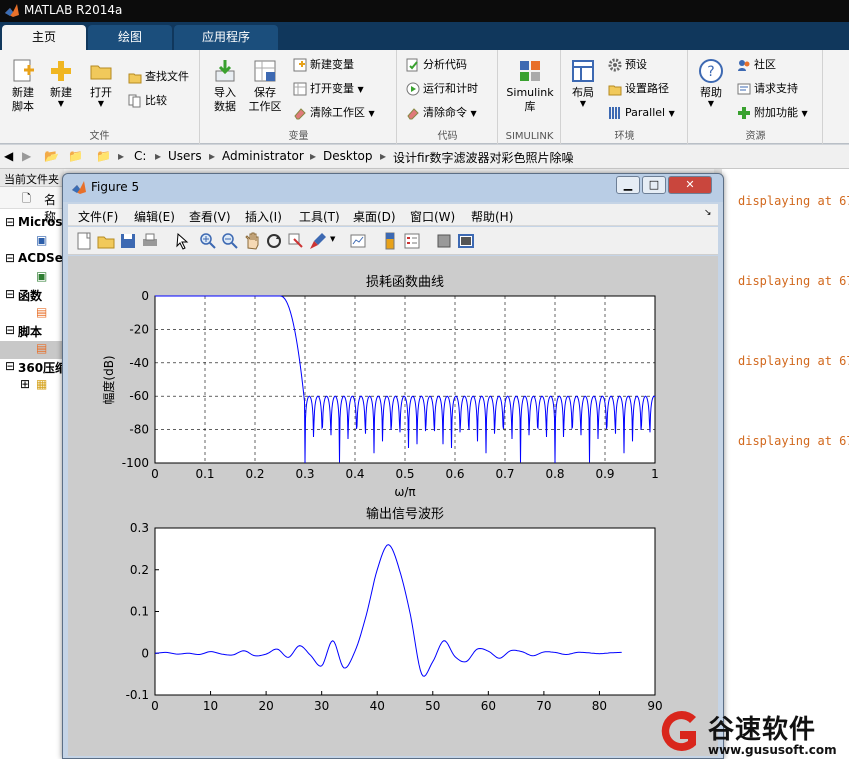  Describe the element at coordinates (432, 216) in the screenshot. I see `menu-window: 窗口(W)` at that location.